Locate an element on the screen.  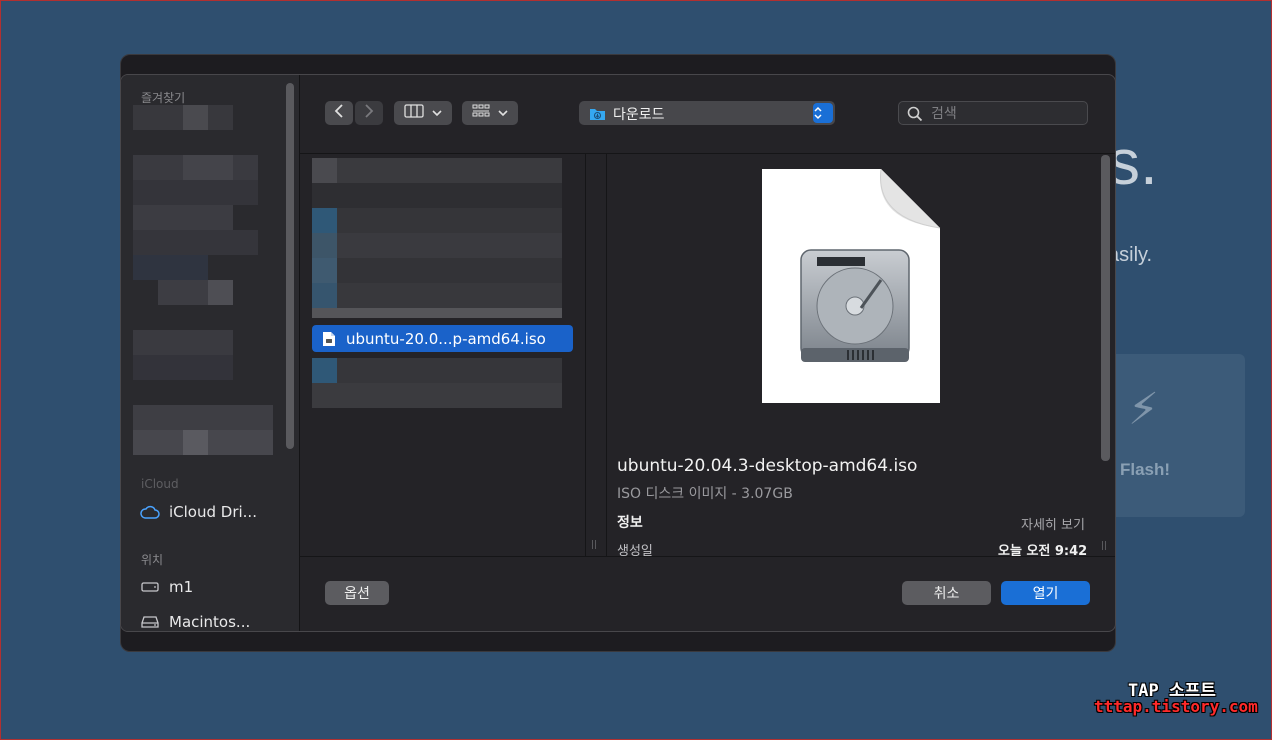
cancel-button: 취소 is located at coordinates (946, 593).